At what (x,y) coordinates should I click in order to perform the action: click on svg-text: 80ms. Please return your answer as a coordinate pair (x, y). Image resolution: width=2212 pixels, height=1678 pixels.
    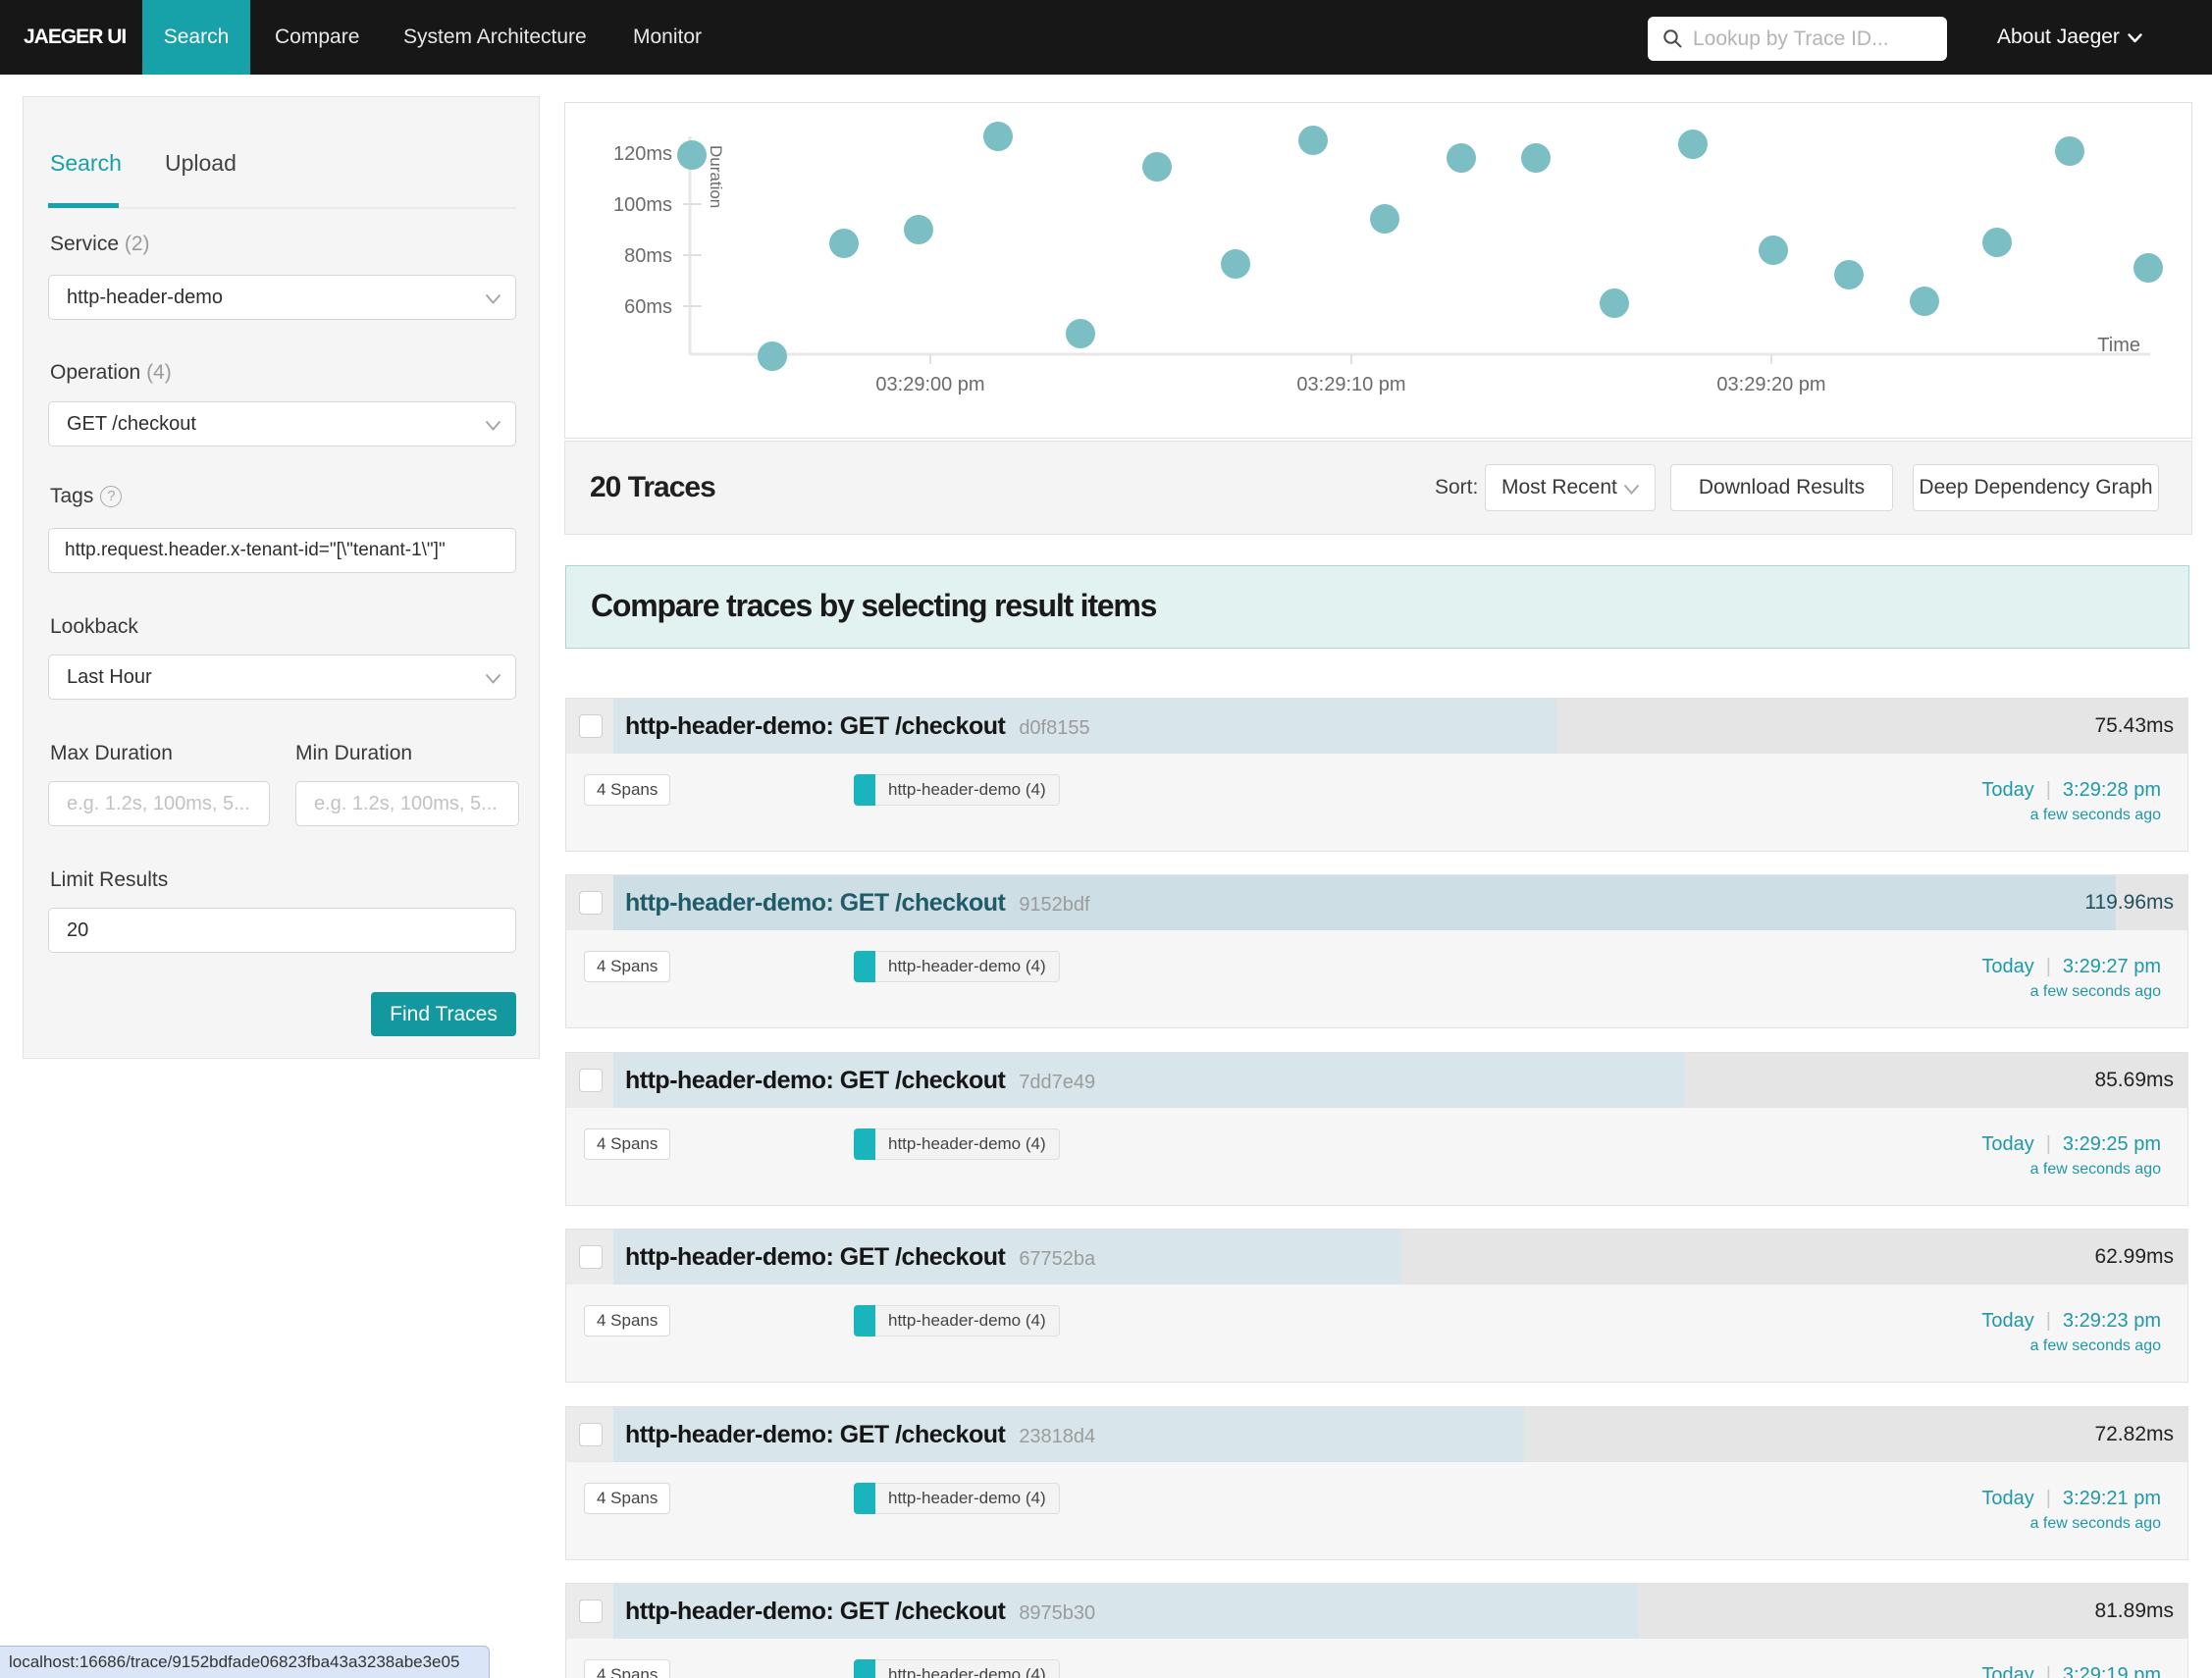
    Looking at the image, I should click on (648, 256).